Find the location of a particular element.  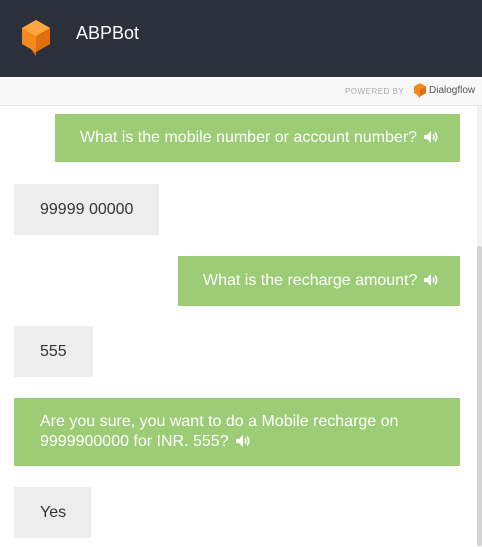

scrollbar-thumb is located at coordinates (479, 396).